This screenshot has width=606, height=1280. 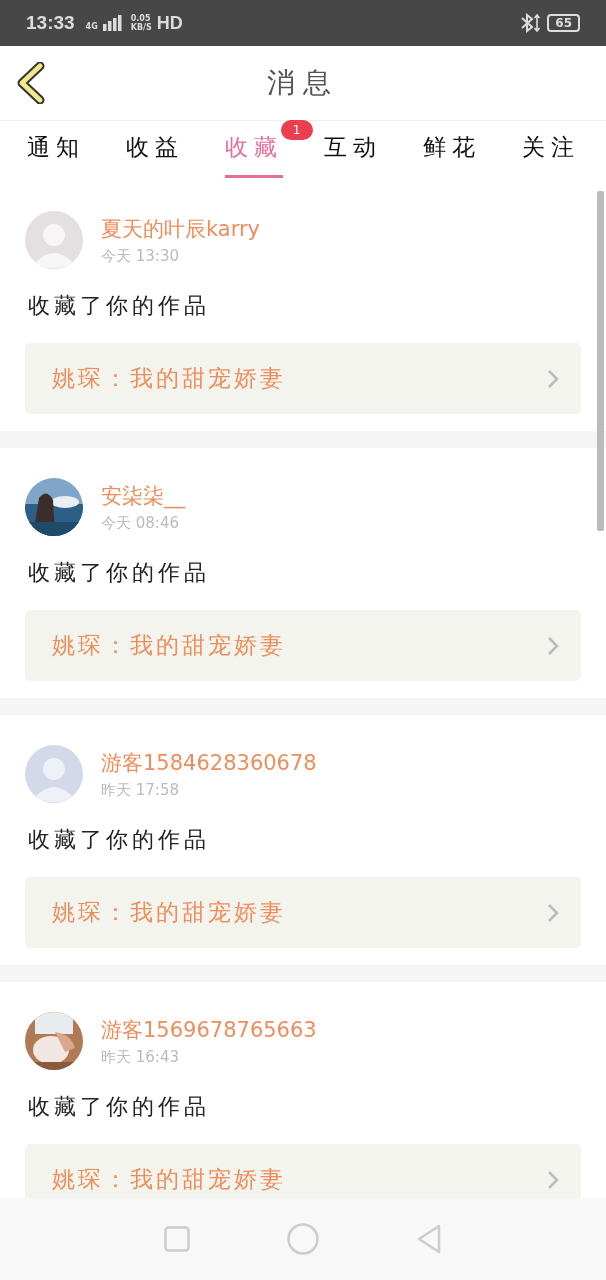 I want to click on message-time: 今天 13:30, so click(x=140, y=256).